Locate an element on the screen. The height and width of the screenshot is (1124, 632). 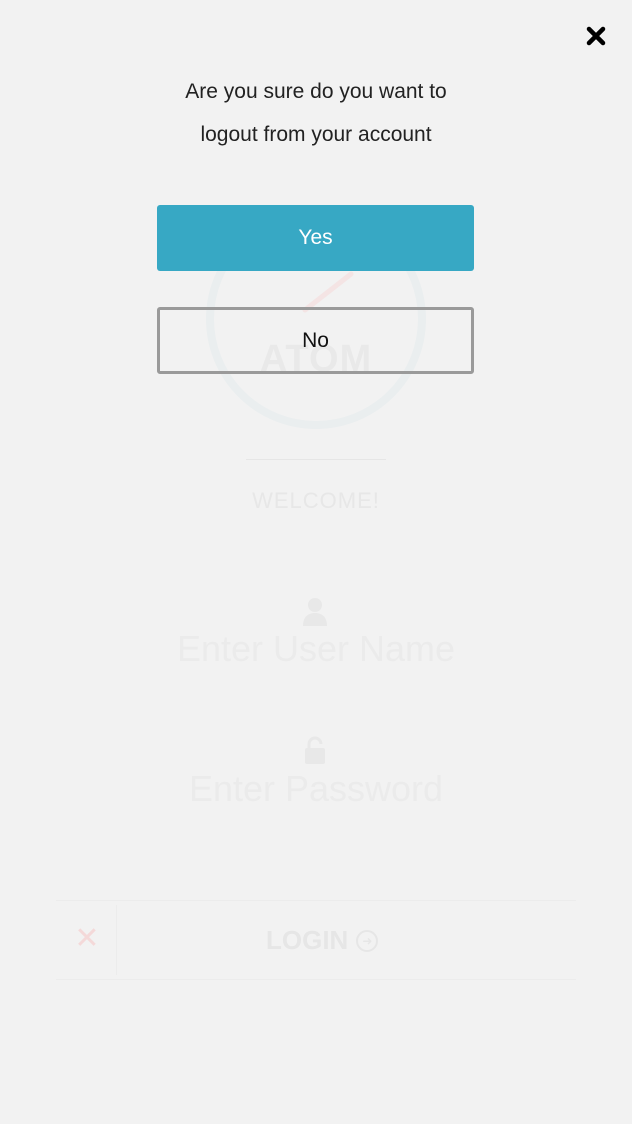
password-field: Enter Password is located at coordinates (316, 789).